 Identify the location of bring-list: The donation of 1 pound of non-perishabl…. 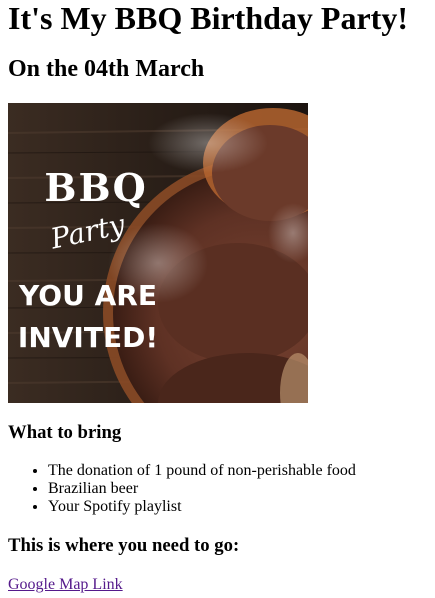
(217, 489).